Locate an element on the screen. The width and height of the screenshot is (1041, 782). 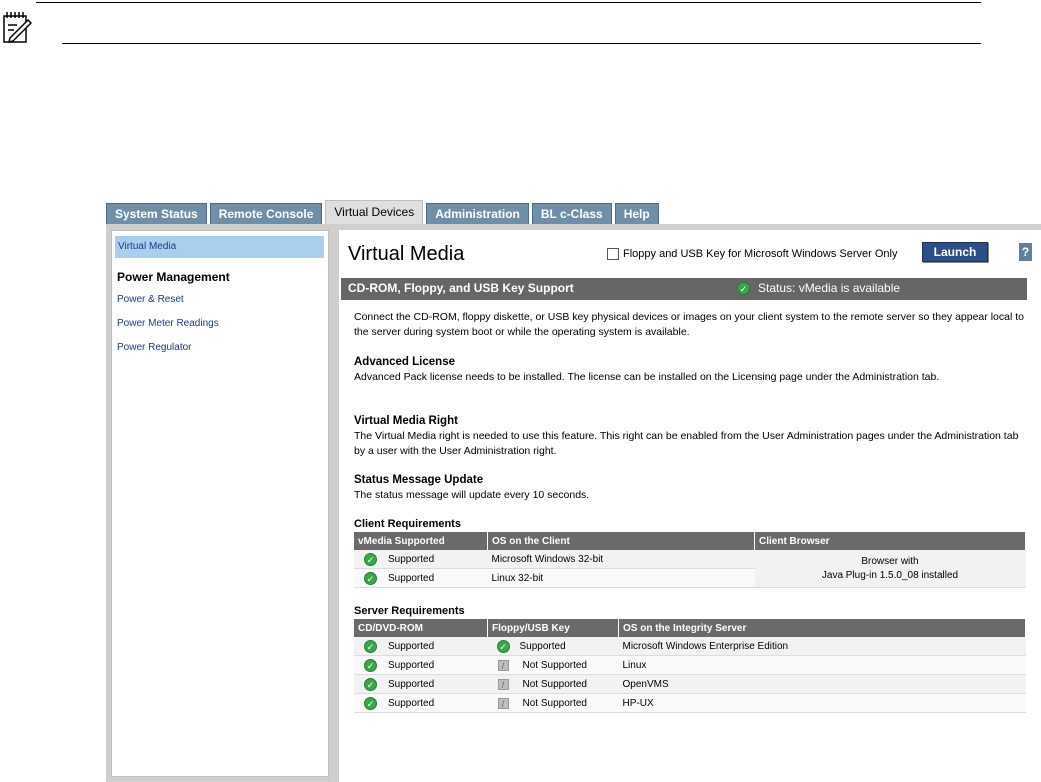
status-text: Status: vMedia is available is located at coordinates (829, 288).